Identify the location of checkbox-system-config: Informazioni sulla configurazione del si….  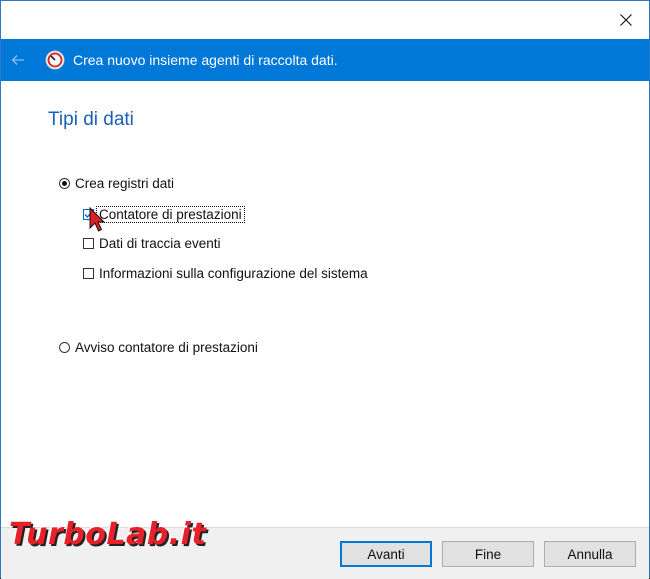
(225, 273).